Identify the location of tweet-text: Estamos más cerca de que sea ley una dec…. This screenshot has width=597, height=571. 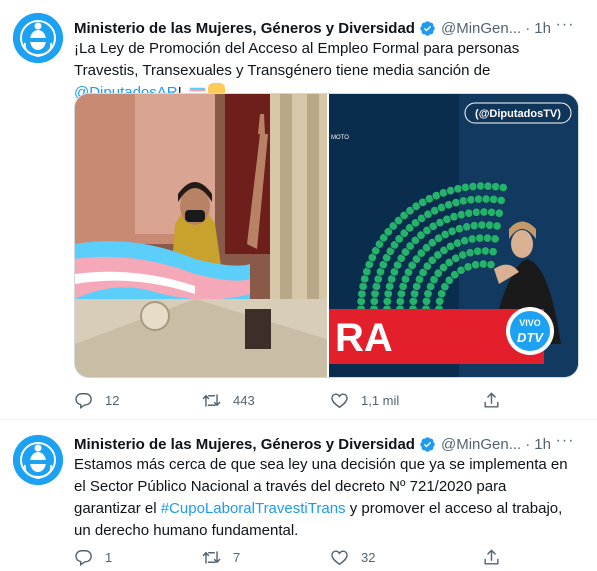
(325, 498).